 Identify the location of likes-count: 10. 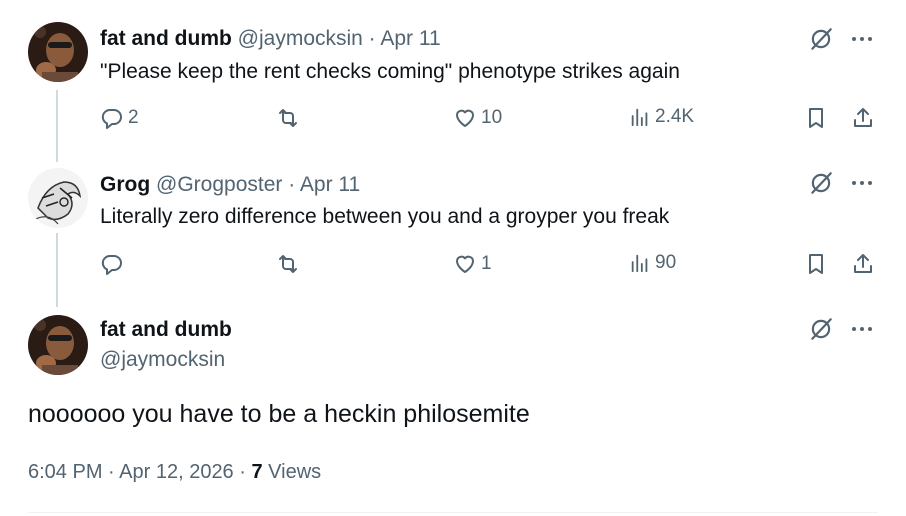
(492, 117).